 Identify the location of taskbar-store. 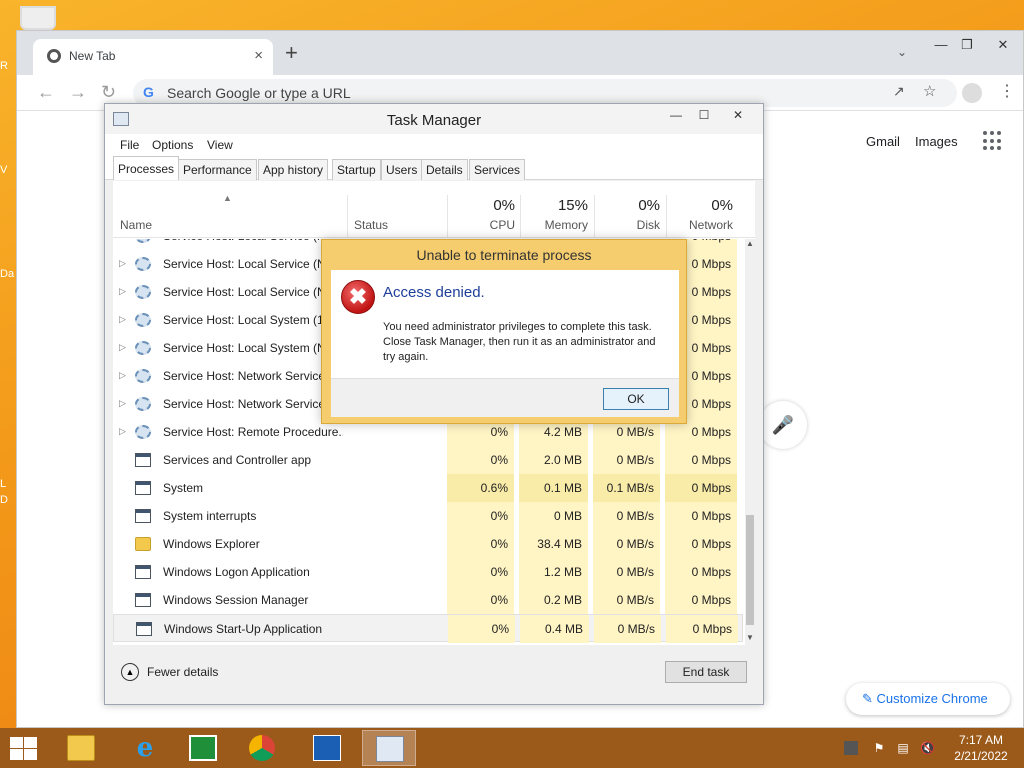
(203, 748).